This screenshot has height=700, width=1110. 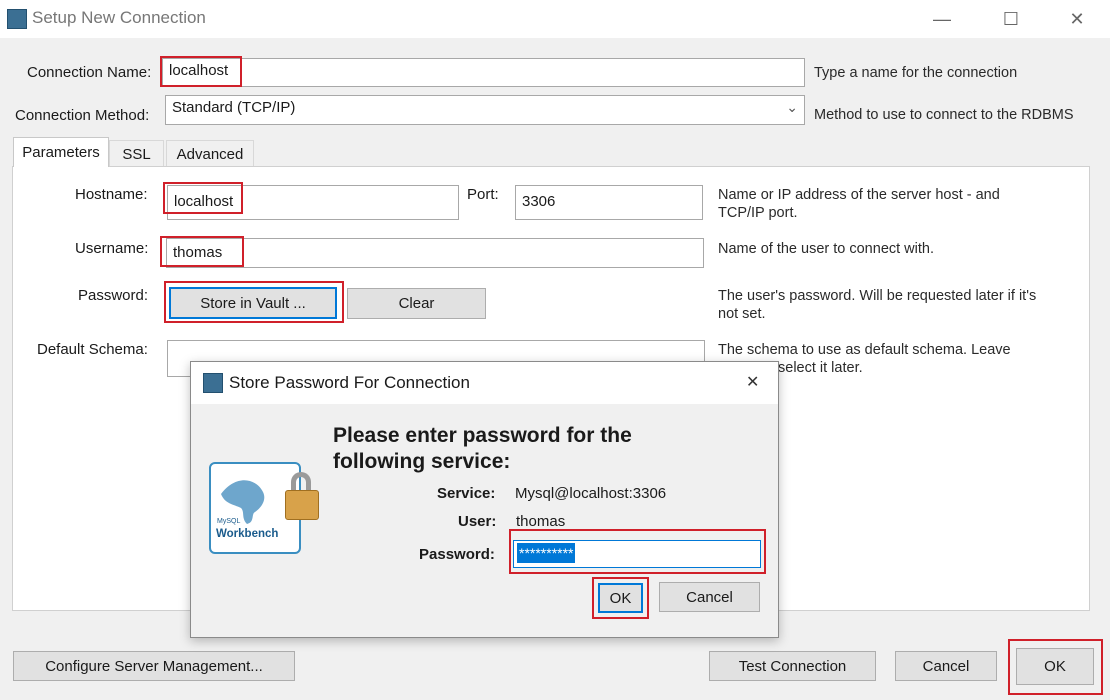 I want to click on connection-method-hint: Method to use to connect to the RDBMS, so click(x=944, y=115).